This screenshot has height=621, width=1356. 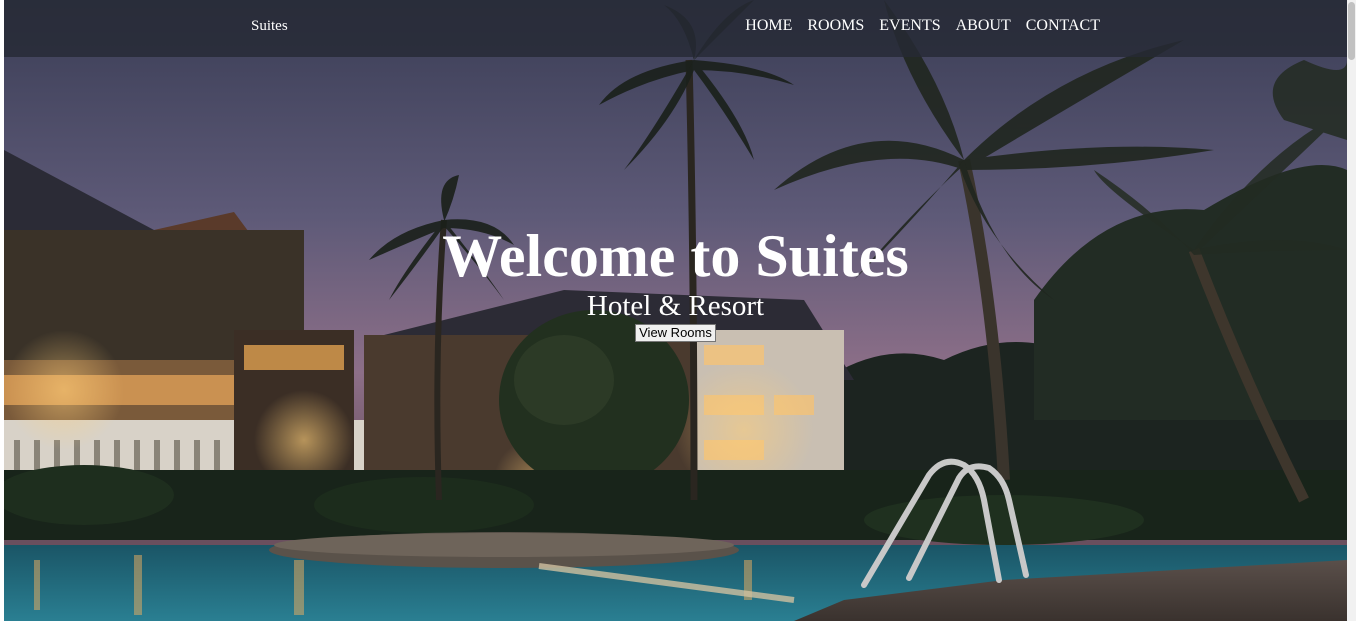 I want to click on nav-link-about: ABOUT, so click(x=983, y=26).